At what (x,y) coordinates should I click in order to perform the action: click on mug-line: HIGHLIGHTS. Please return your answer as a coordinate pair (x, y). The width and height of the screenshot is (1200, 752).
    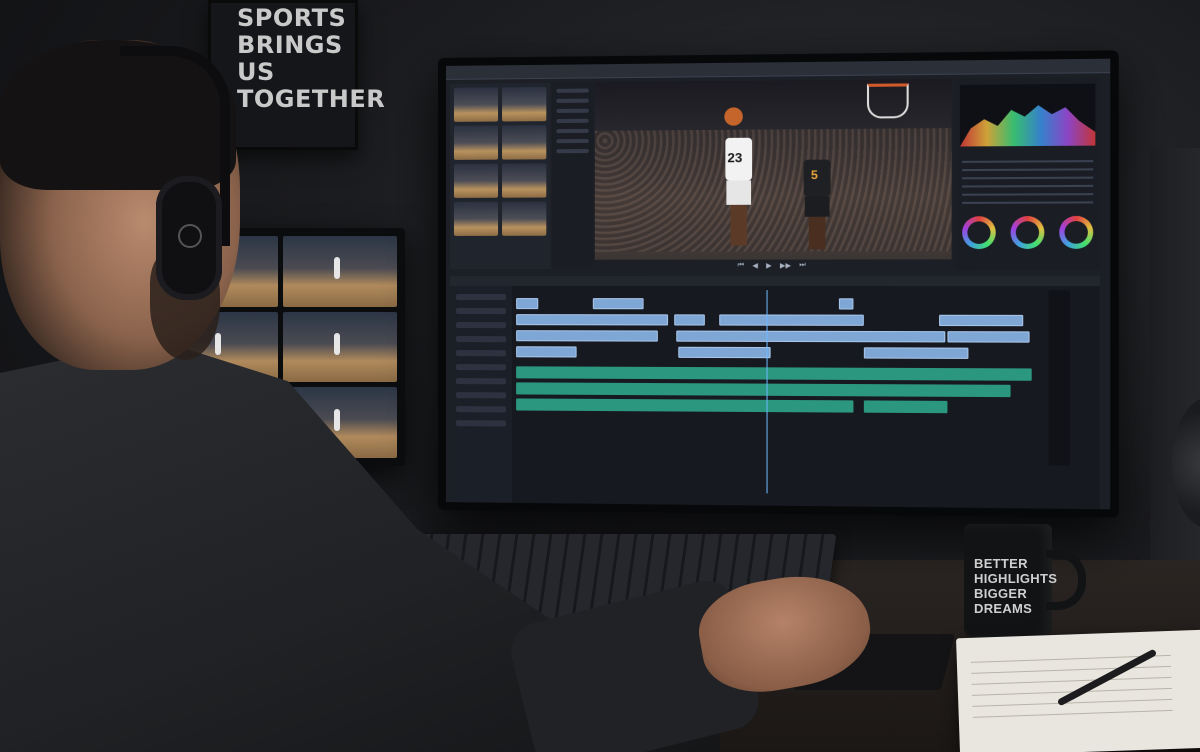
    Looking at the image, I should click on (1016, 578).